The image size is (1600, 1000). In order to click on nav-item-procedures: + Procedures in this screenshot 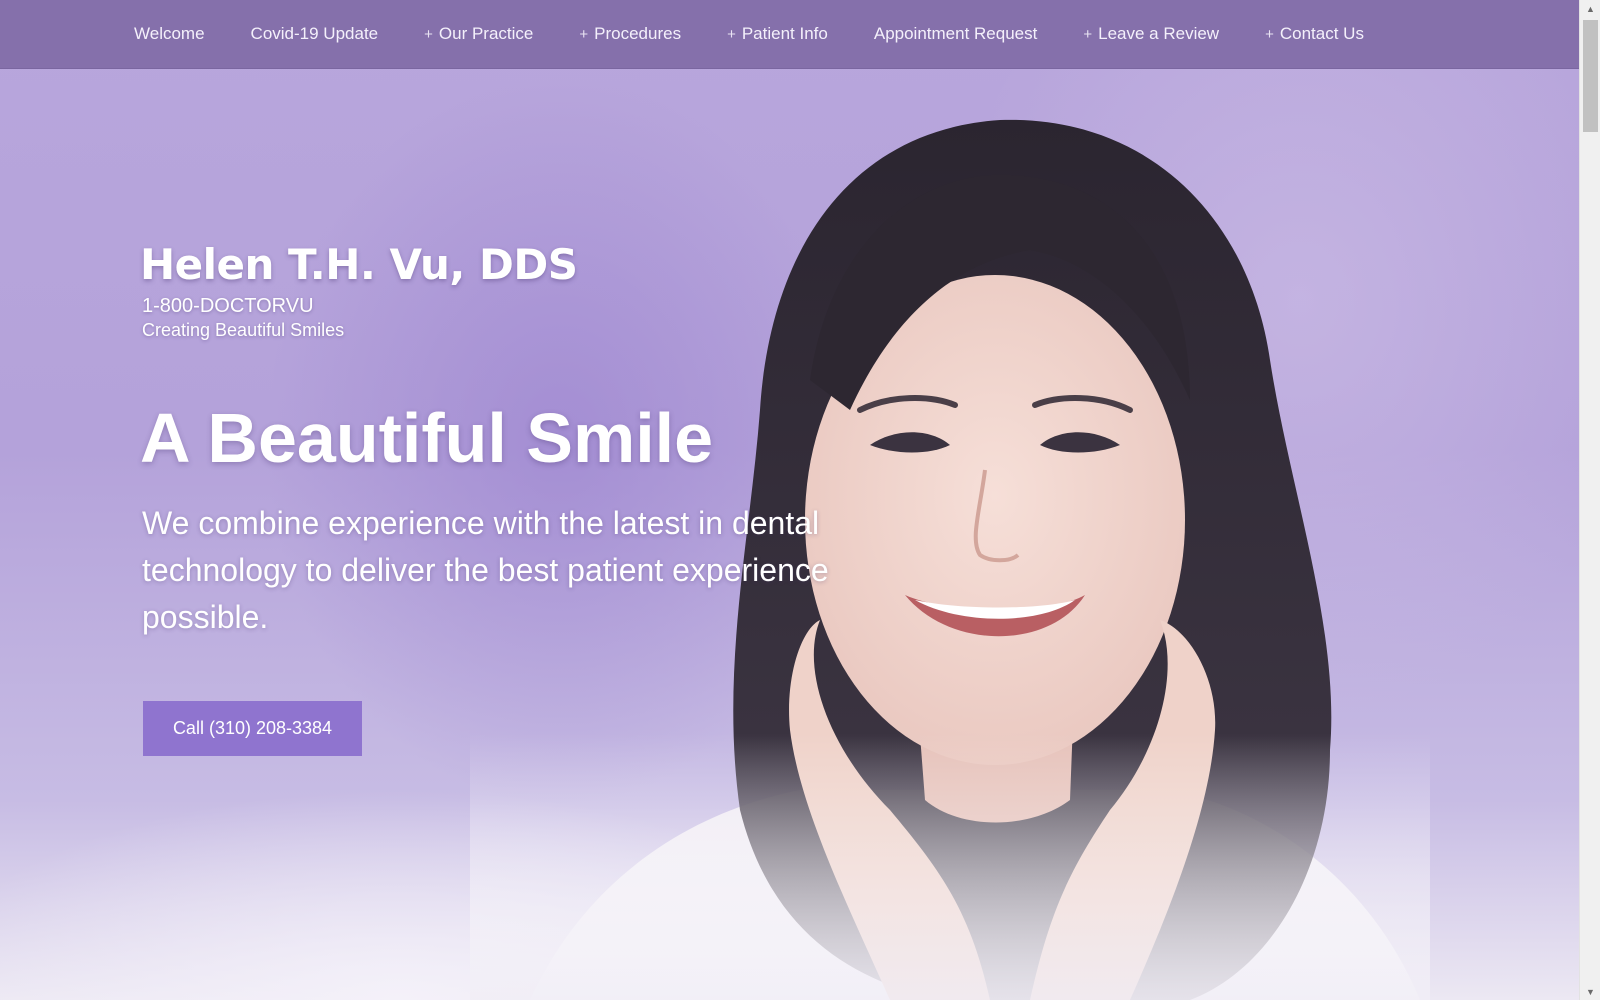, I will do `click(630, 34)`.